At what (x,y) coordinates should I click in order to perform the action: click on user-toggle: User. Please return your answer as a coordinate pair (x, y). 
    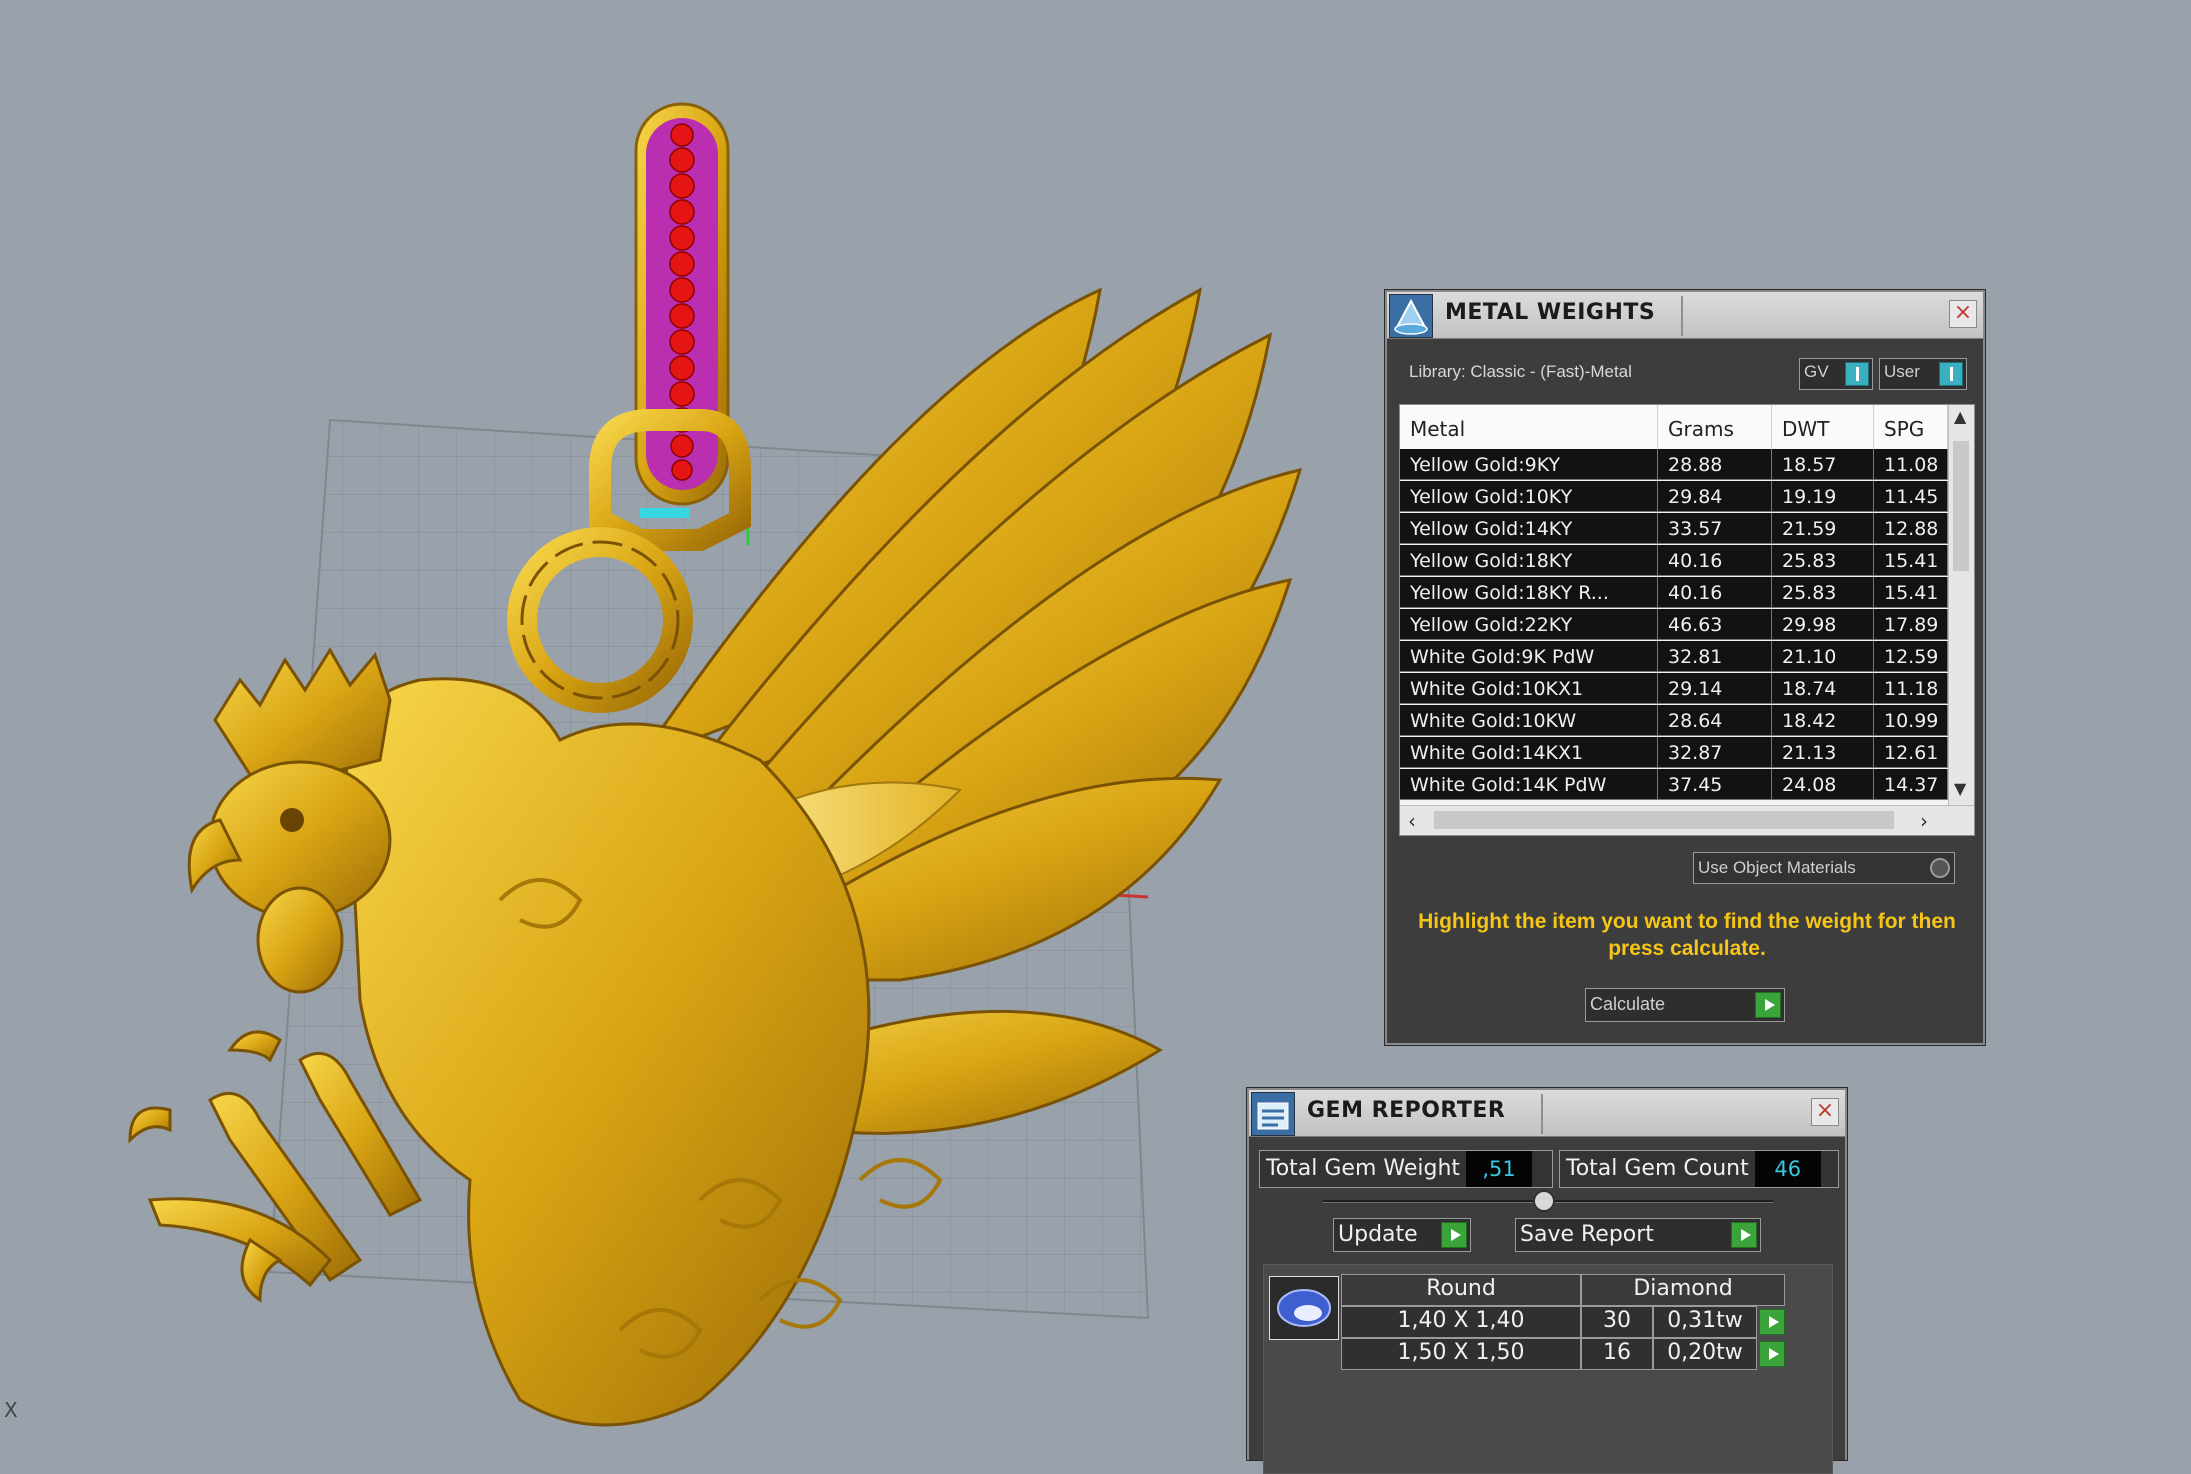
    Looking at the image, I should click on (1923, 374).